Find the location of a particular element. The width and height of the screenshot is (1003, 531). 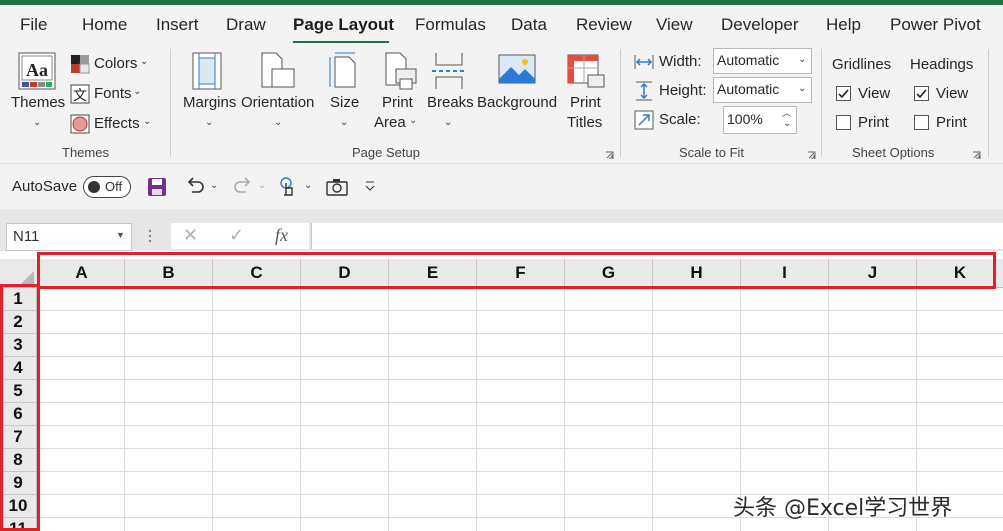

background-icon is located at coordinates (517, 71).